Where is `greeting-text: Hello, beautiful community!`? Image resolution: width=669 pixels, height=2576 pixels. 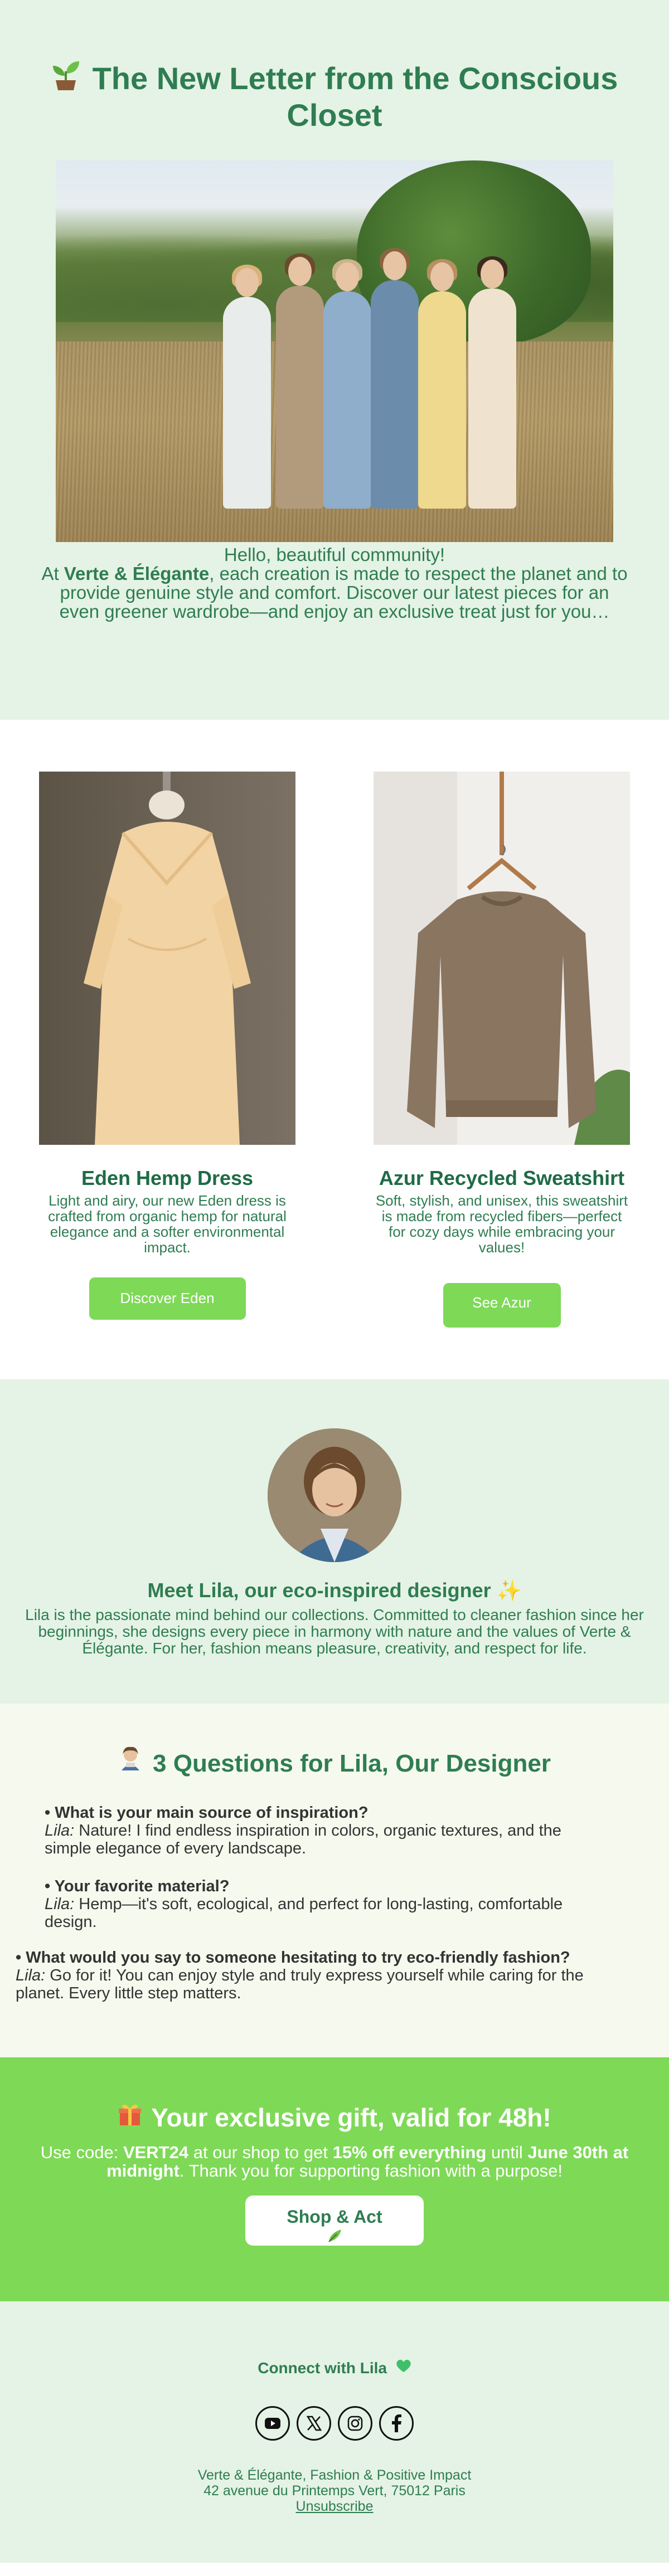 greeting-text: Hello, beautiful community! is located at coordinates (334, 554).